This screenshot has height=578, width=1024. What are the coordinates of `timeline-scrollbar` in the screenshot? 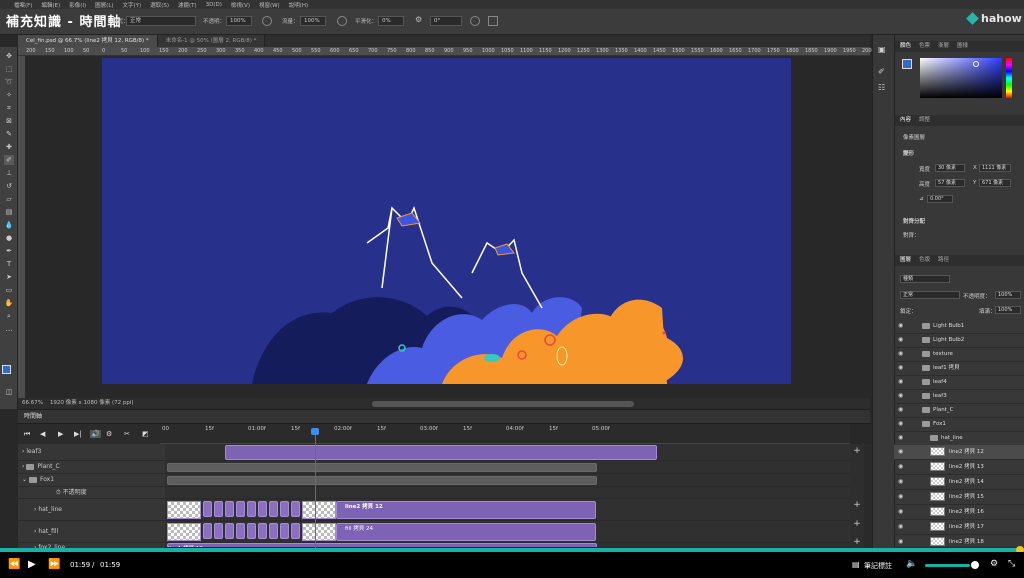 It's located at (868, 496).